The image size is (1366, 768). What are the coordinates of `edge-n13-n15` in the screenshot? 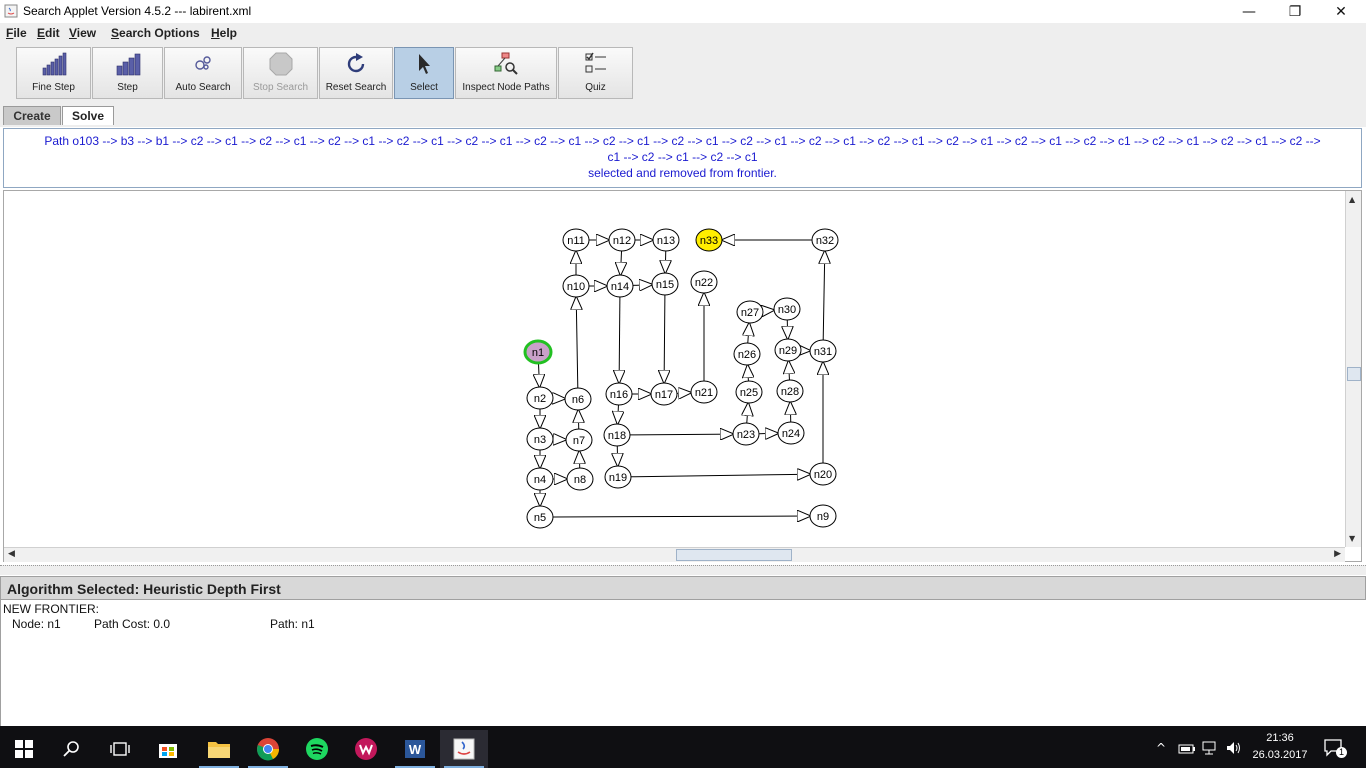 It's located at (665, 261).